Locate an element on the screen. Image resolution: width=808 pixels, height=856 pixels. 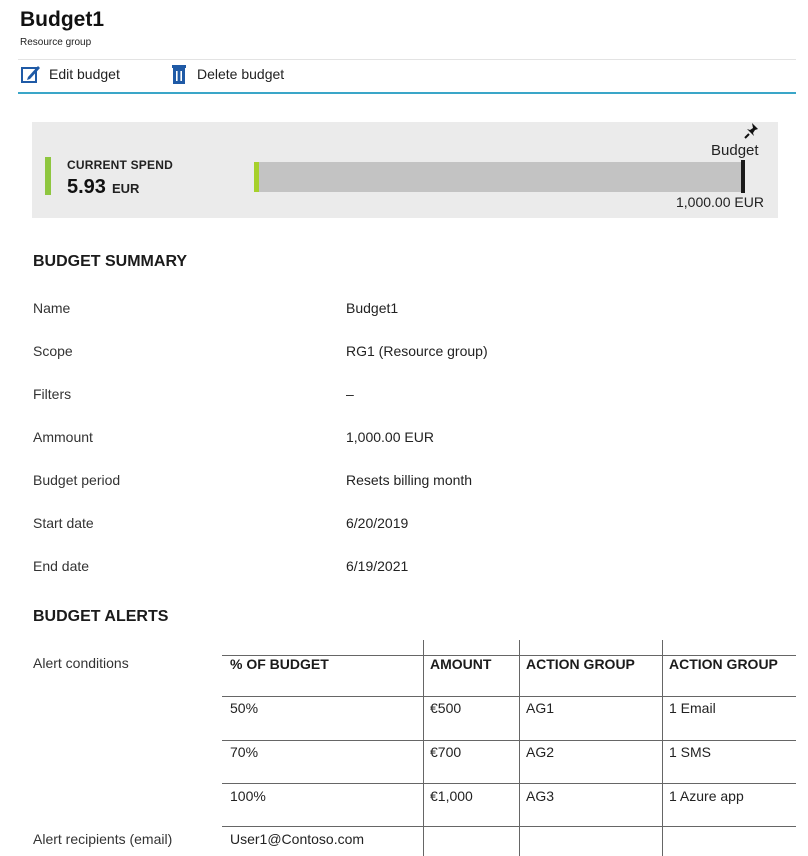
table-cell-action-type: 1 Azure app is located at coordinates (706, 796).